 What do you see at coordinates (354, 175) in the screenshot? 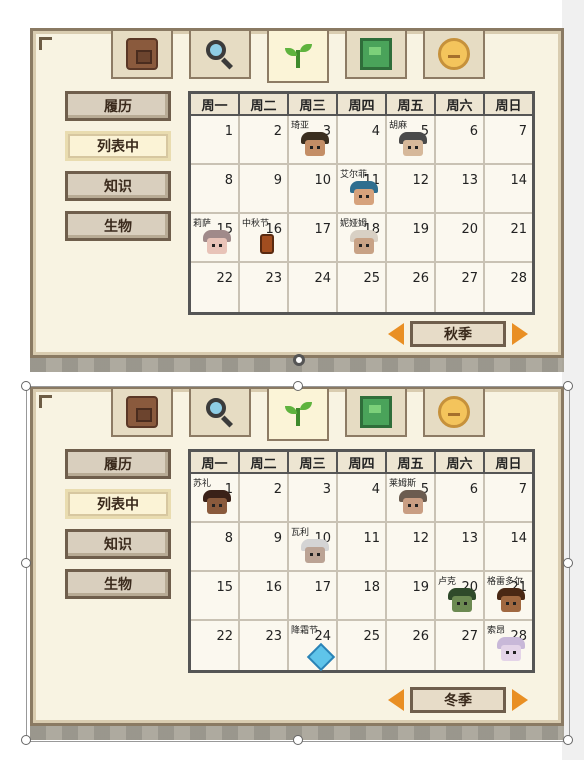
I see `event-label: 艾尔菲` at bounding box center [354, 175].